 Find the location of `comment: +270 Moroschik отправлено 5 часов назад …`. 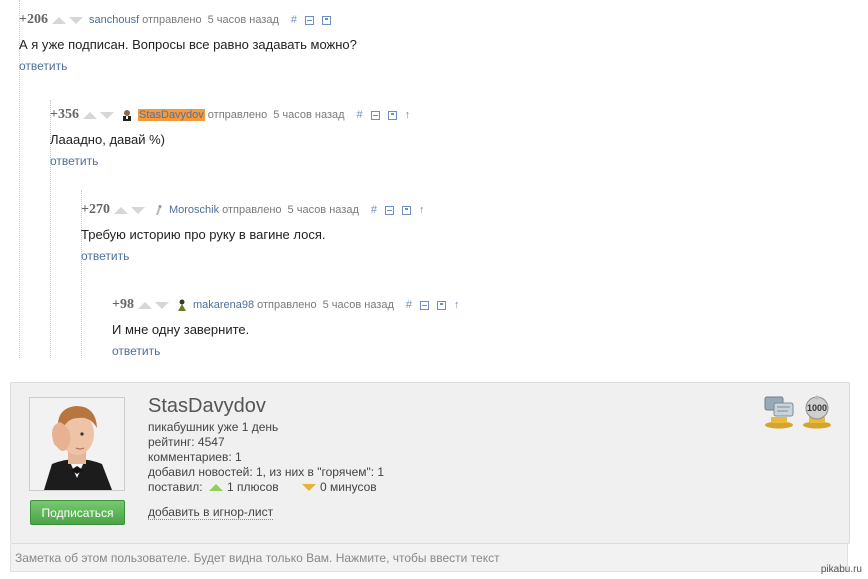

comment: +270 Moroschik отправлено 5 часов назад … is located at coordinates (256, 232).